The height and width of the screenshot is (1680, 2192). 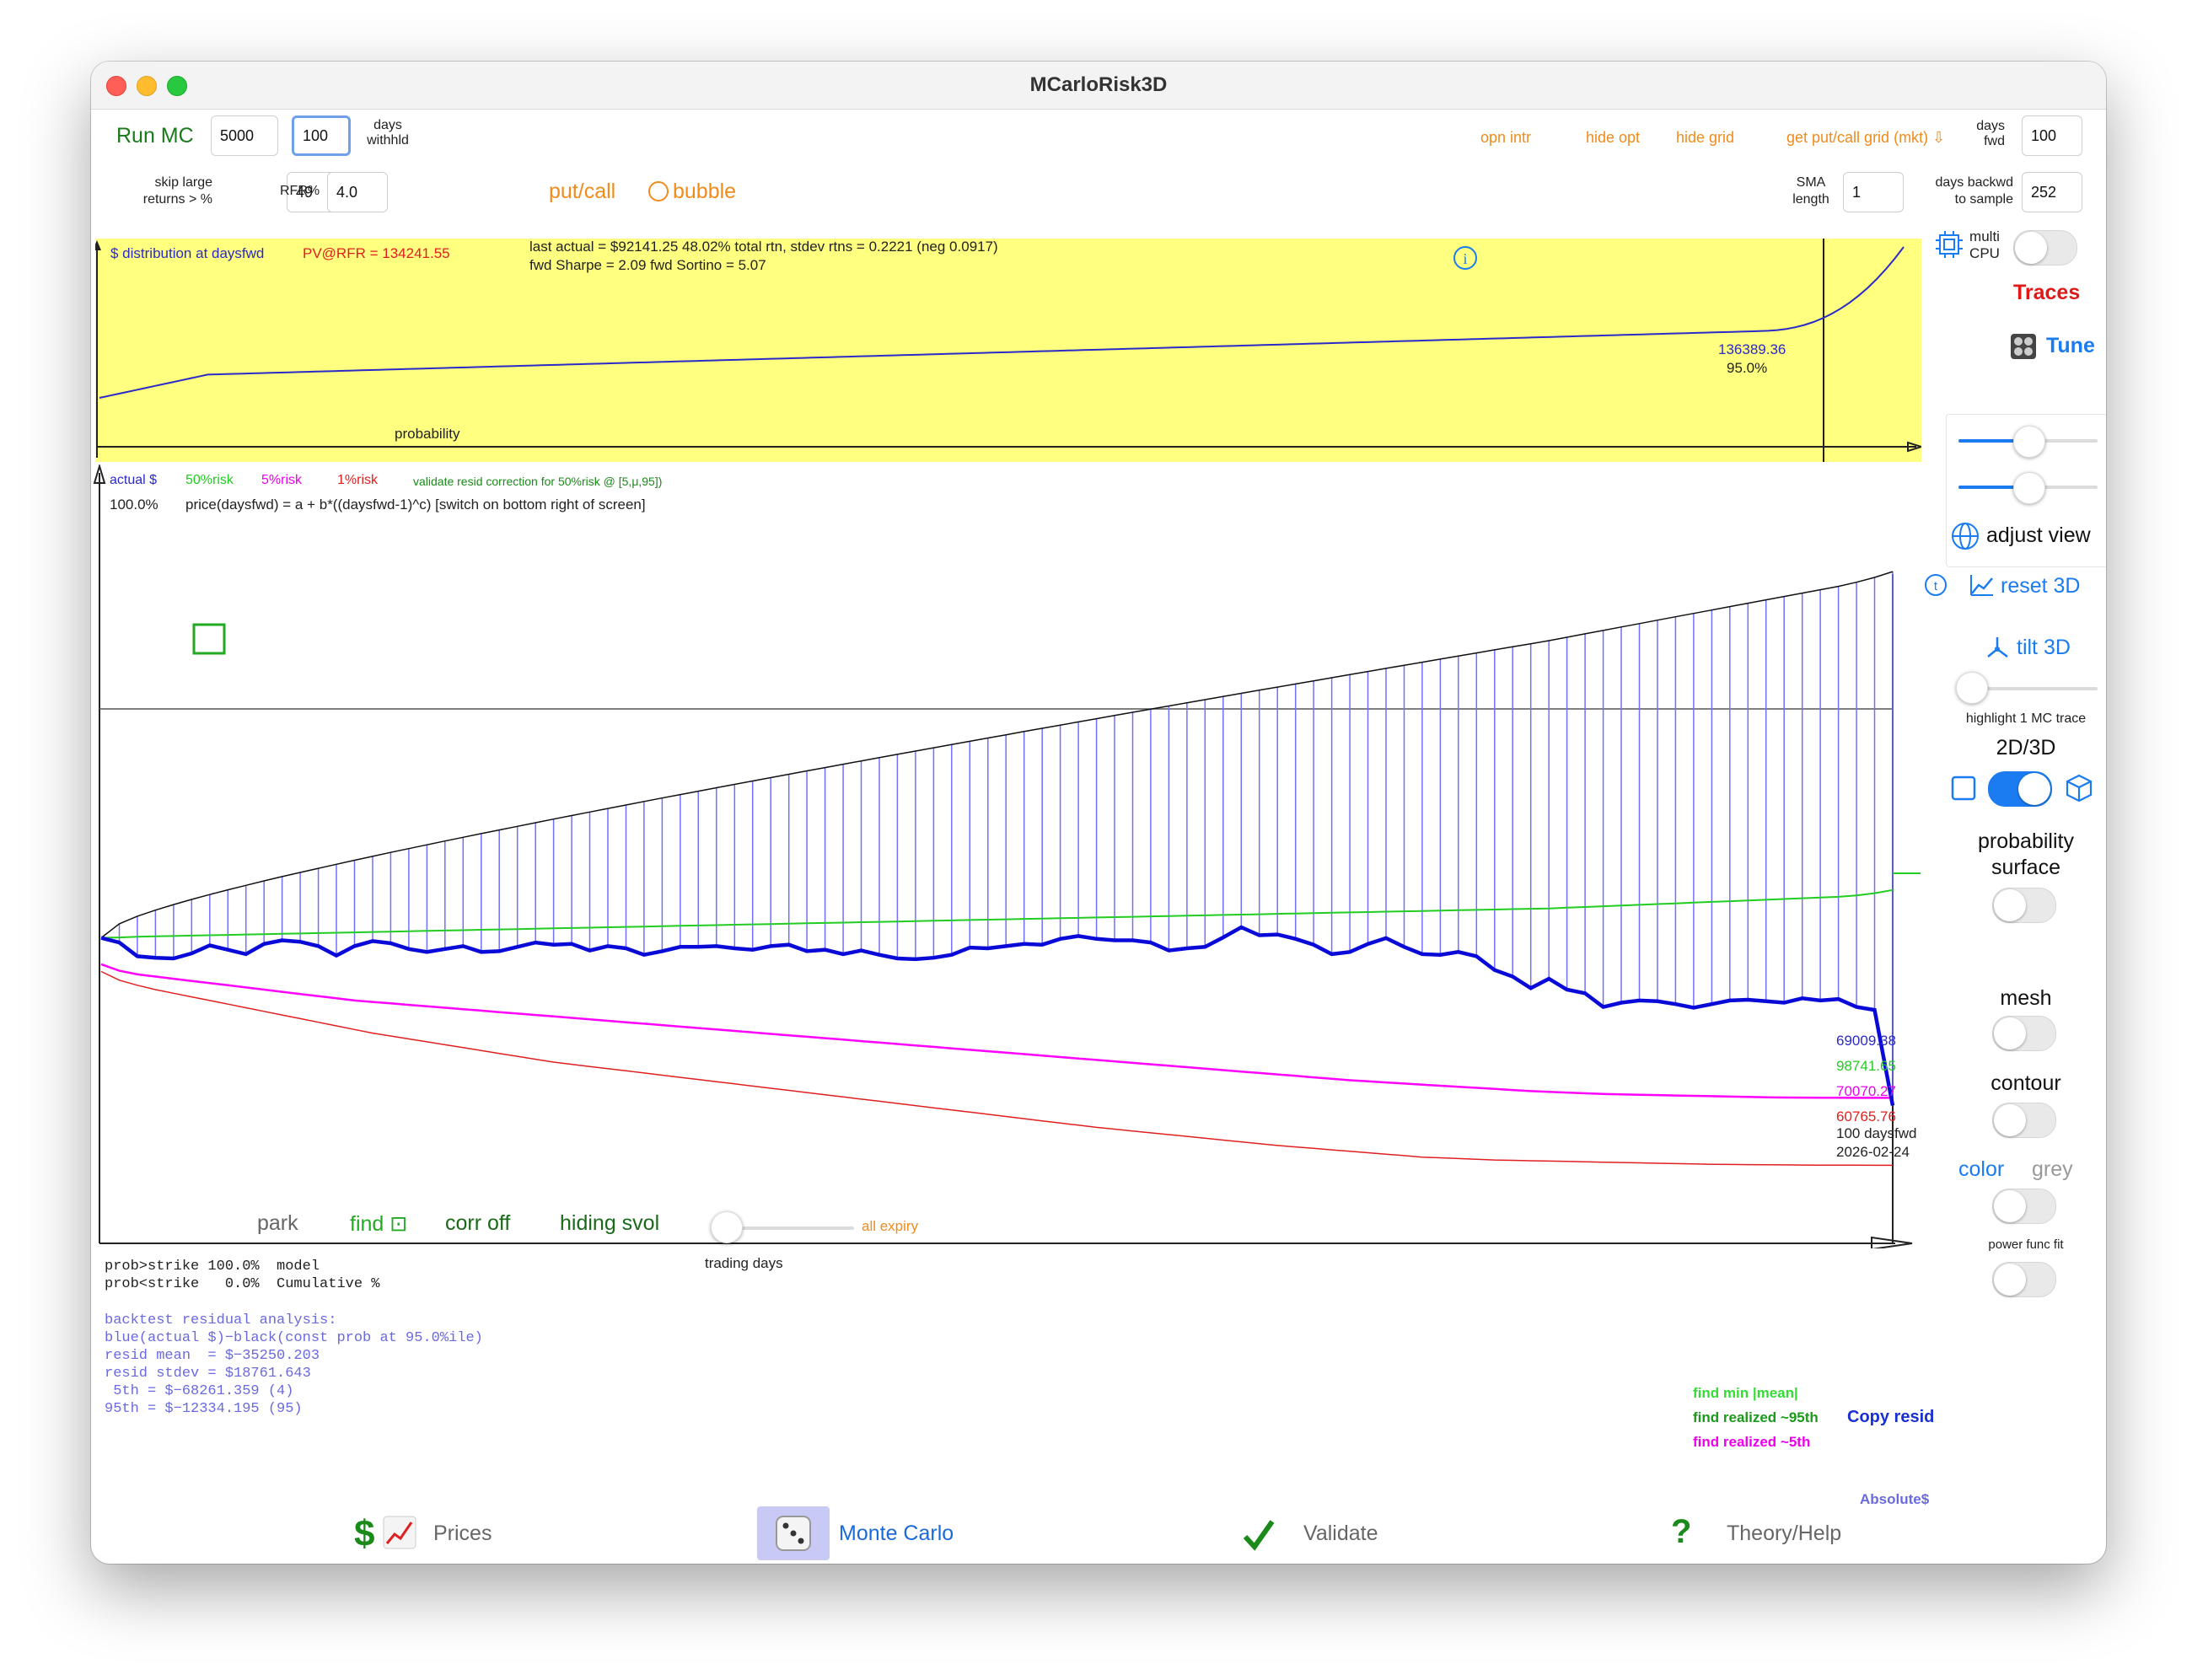 I want to click on tab-prices: Prices, so click(x=462, y=1534).